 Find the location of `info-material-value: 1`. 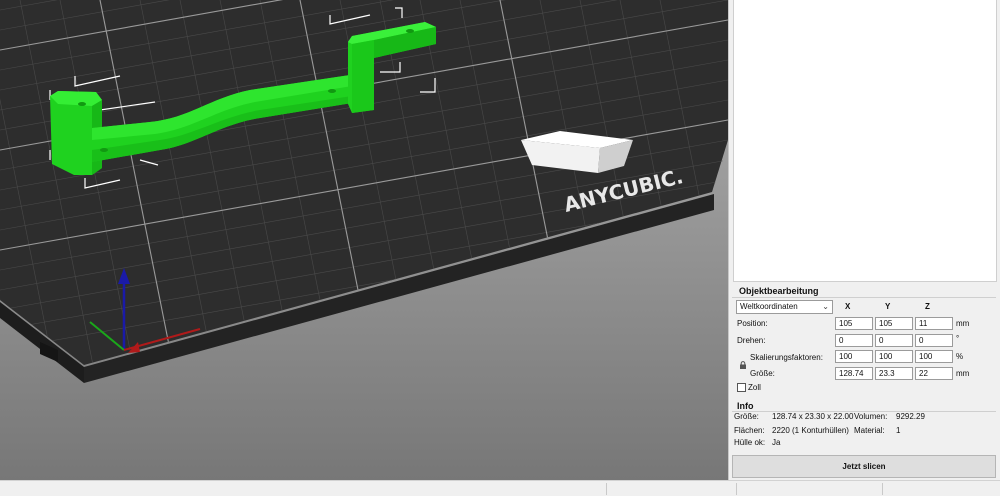

info-material-value: 1 is located at coordinates (898, 430).